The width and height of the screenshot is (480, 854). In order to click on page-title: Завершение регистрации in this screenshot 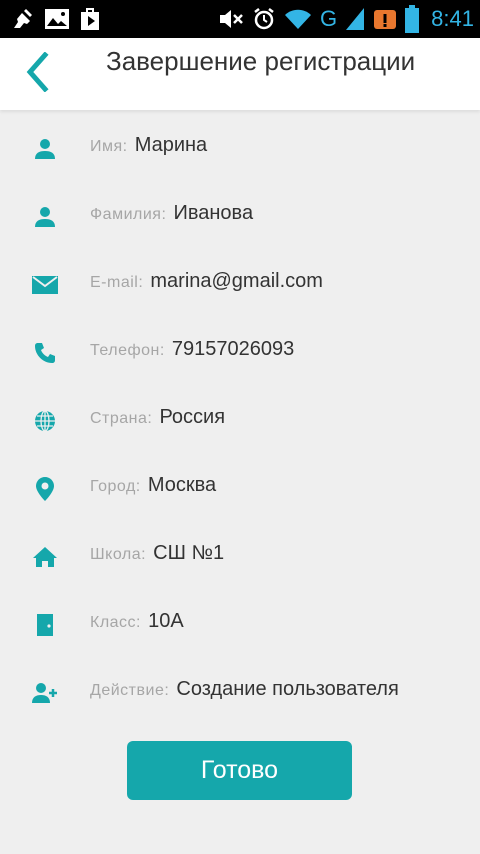, I will do `click(261, 61)`.